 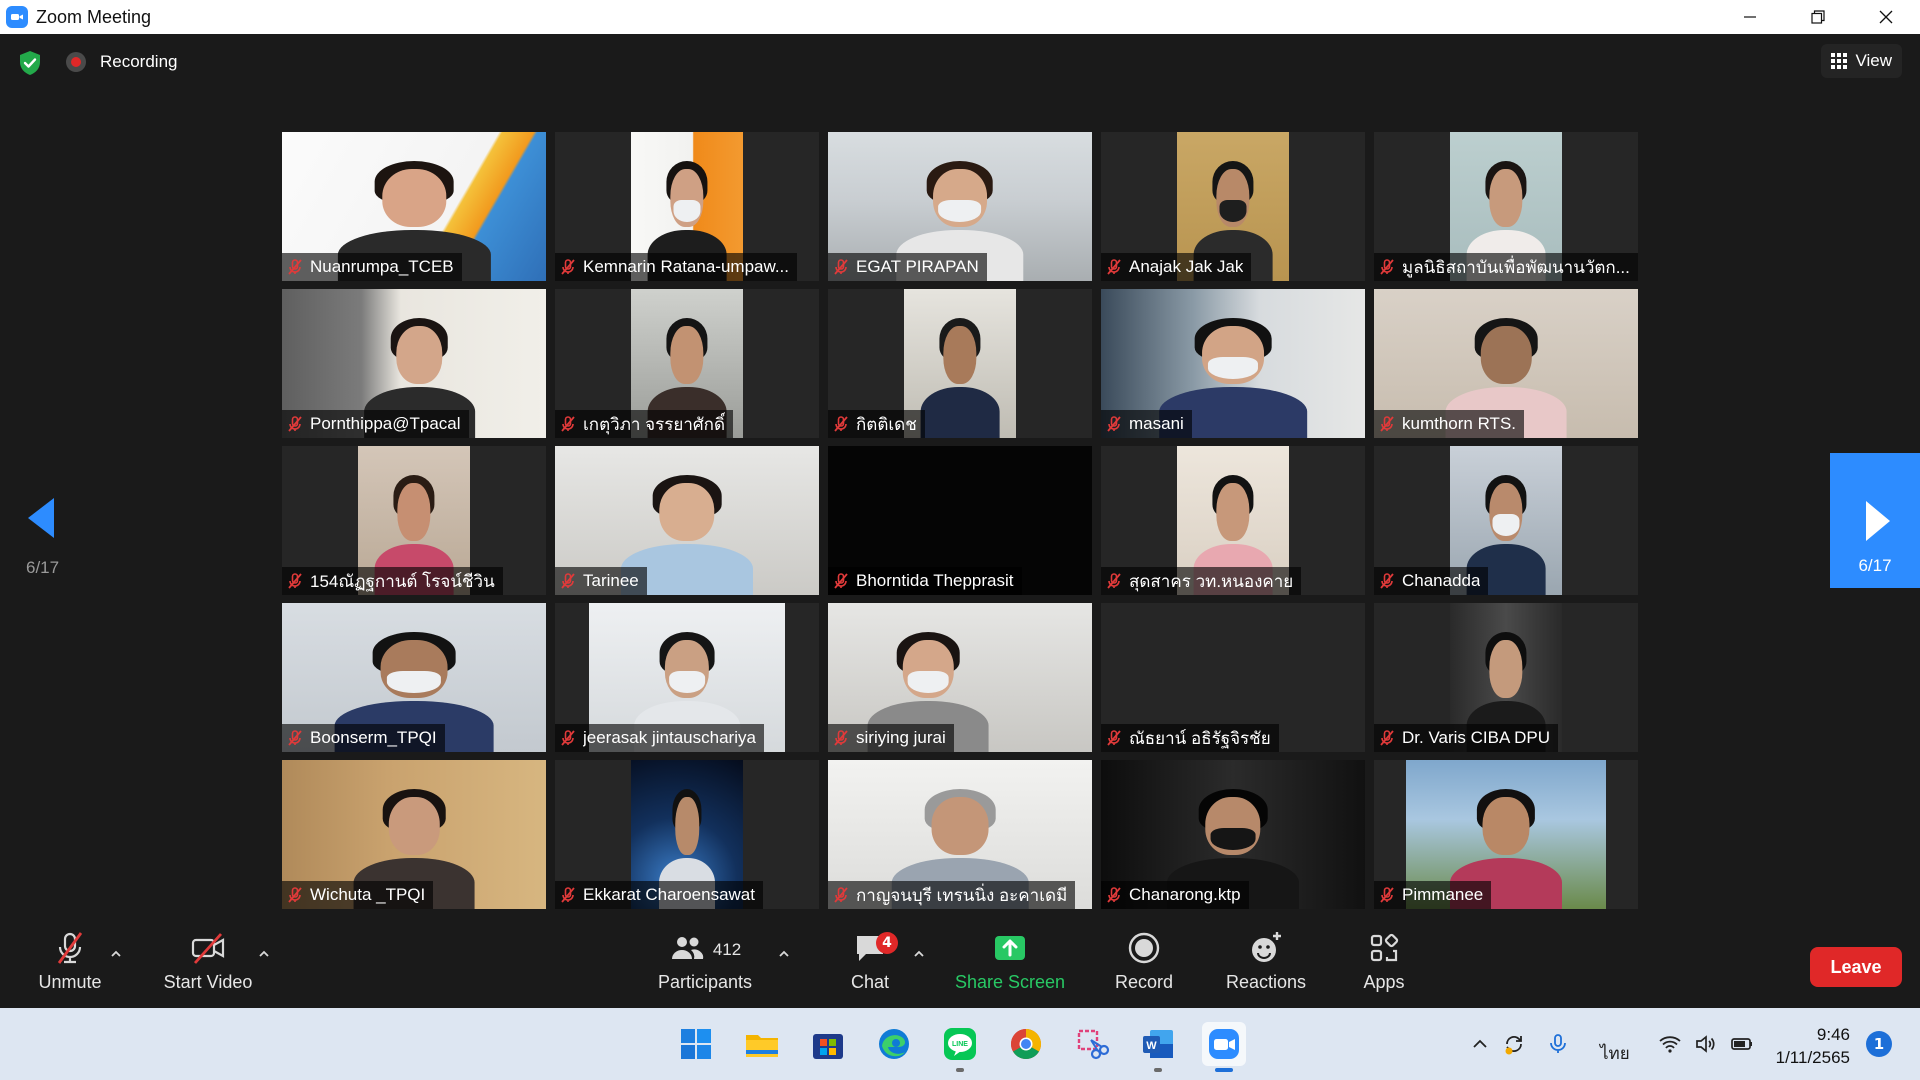 I want to click on minimize-button, so click(x=1750, y=17).